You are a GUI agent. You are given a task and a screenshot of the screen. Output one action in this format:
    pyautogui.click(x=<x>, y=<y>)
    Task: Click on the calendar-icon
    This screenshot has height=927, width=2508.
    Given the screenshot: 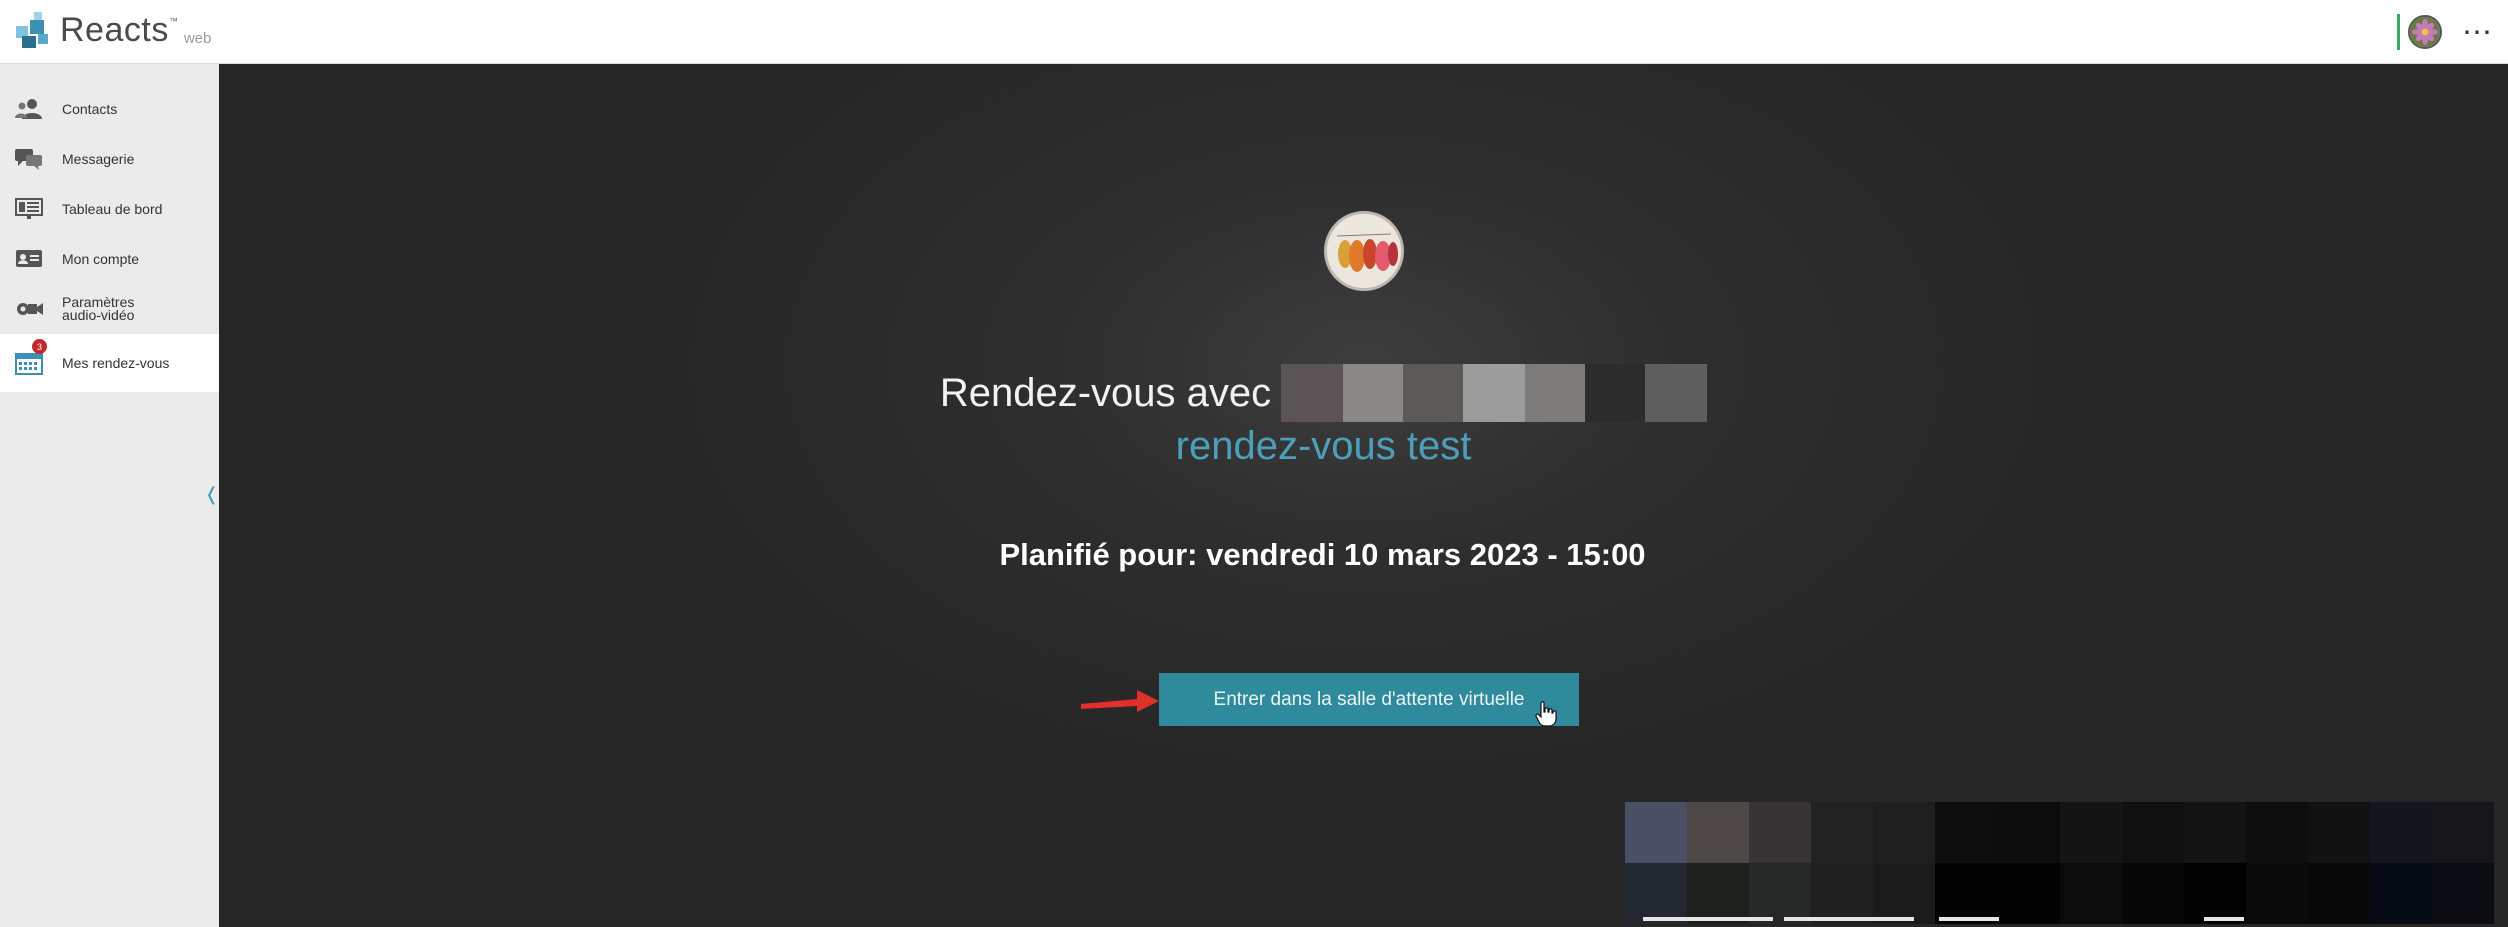 What is the action you would take?
    pyautogui.click(x=29, y=363)
    